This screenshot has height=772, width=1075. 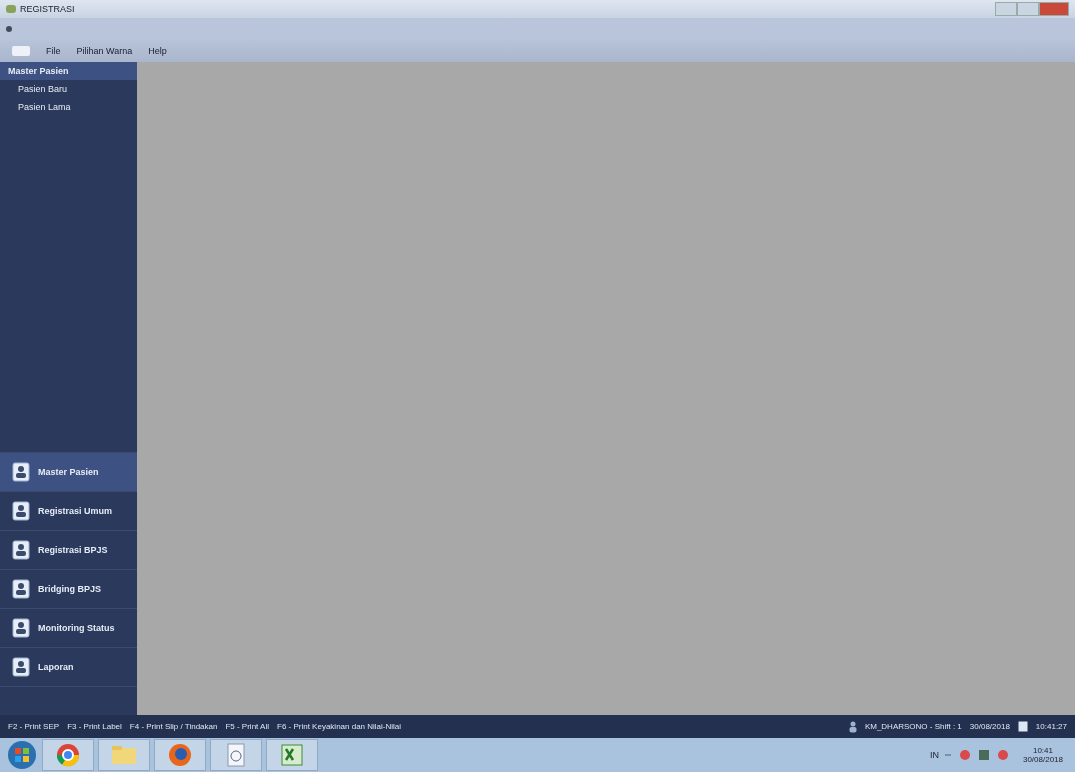 I want to click on menu-item: Help, so click(x=157, y=51).